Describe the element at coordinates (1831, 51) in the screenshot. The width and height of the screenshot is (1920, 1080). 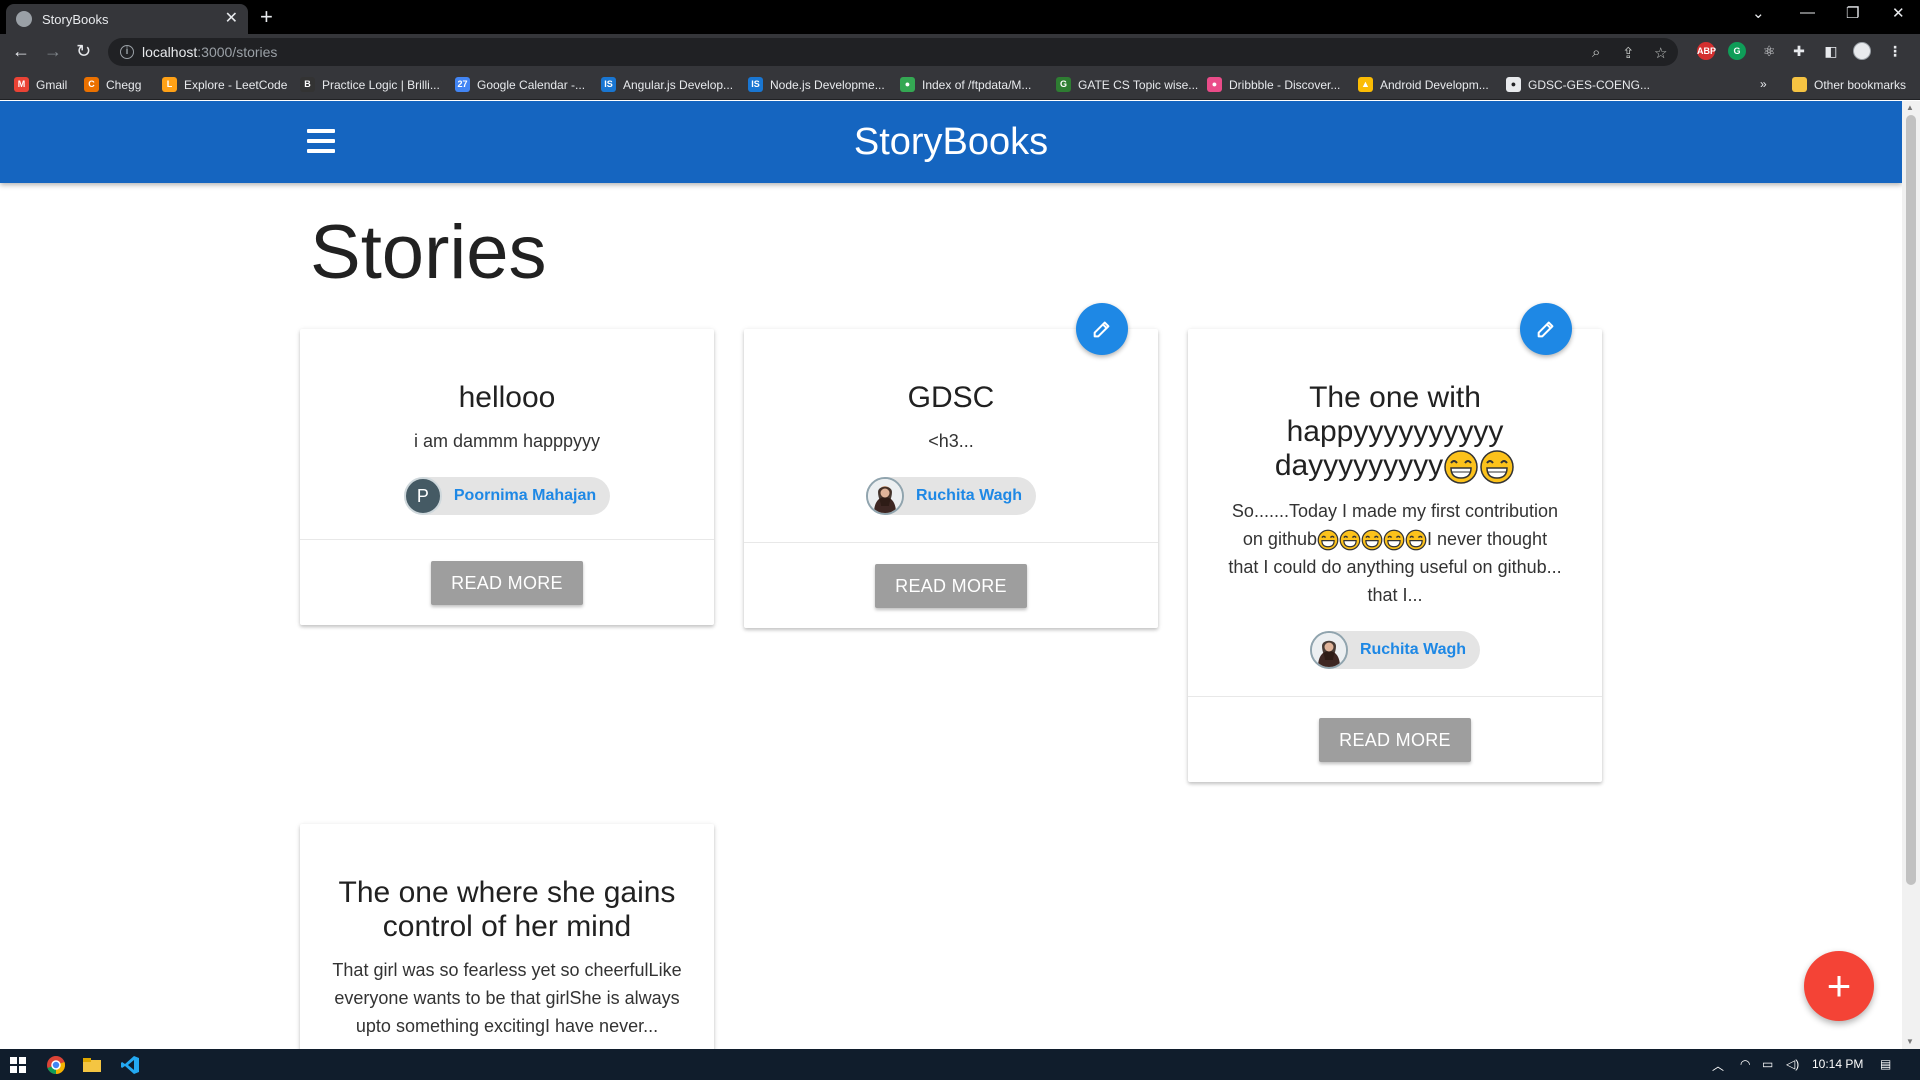
I see `side-panel-icon: ◧` at that location.